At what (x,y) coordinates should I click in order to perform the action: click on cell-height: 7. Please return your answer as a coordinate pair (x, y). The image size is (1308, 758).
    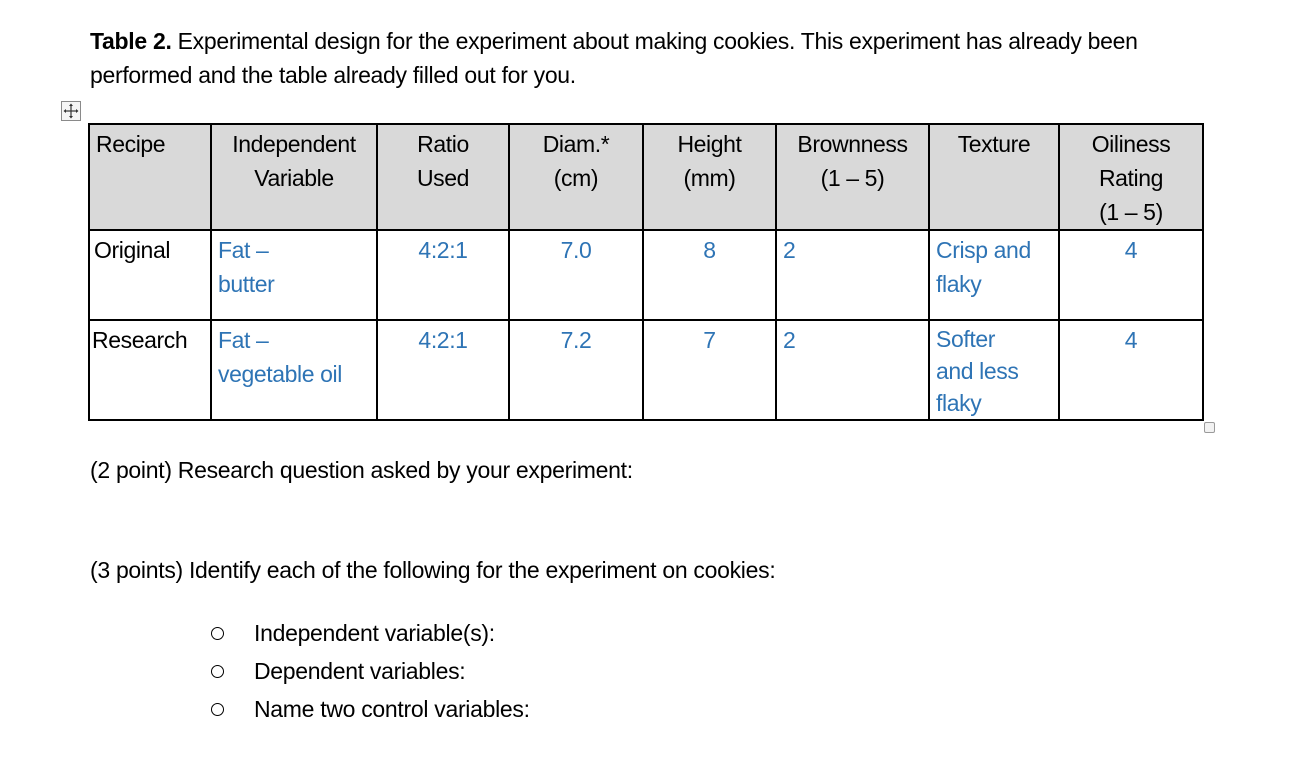
    Looking at the image, I should click on (709, 370).